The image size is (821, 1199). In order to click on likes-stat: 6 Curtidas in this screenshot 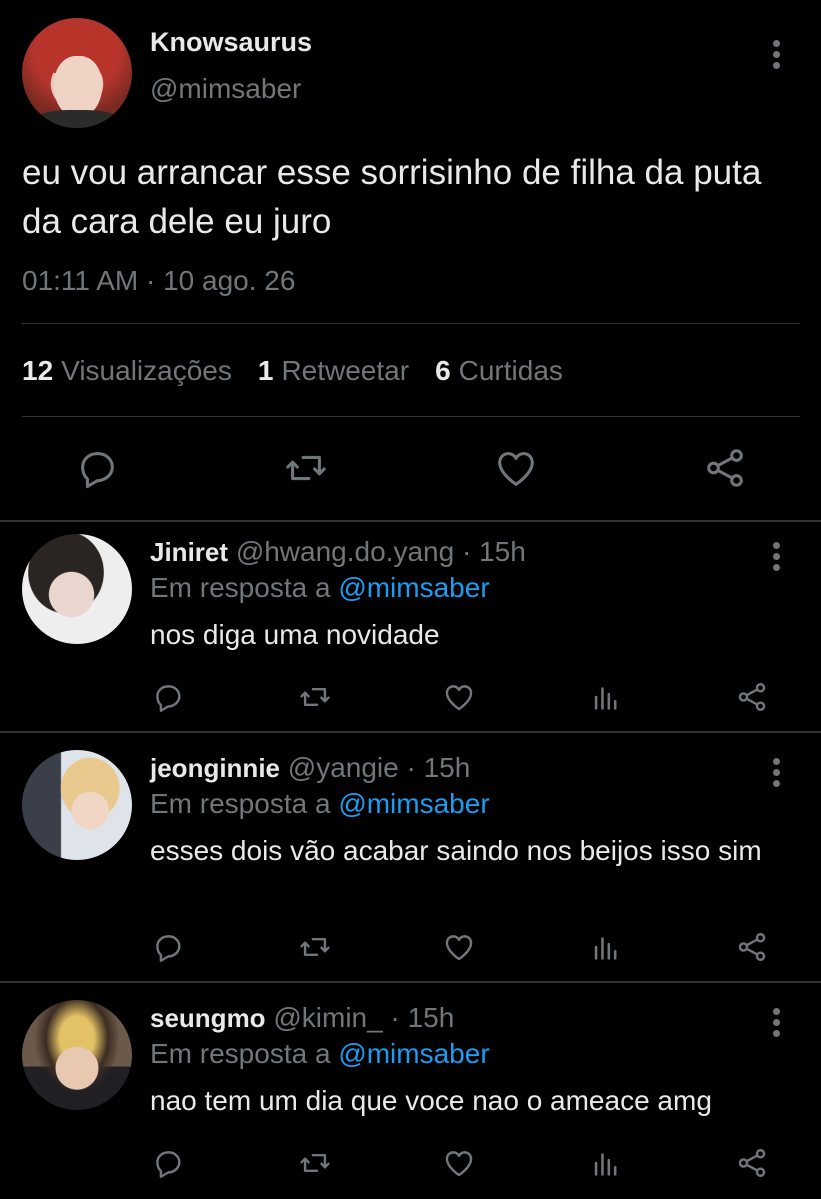, I will do `click(499, 371)`.